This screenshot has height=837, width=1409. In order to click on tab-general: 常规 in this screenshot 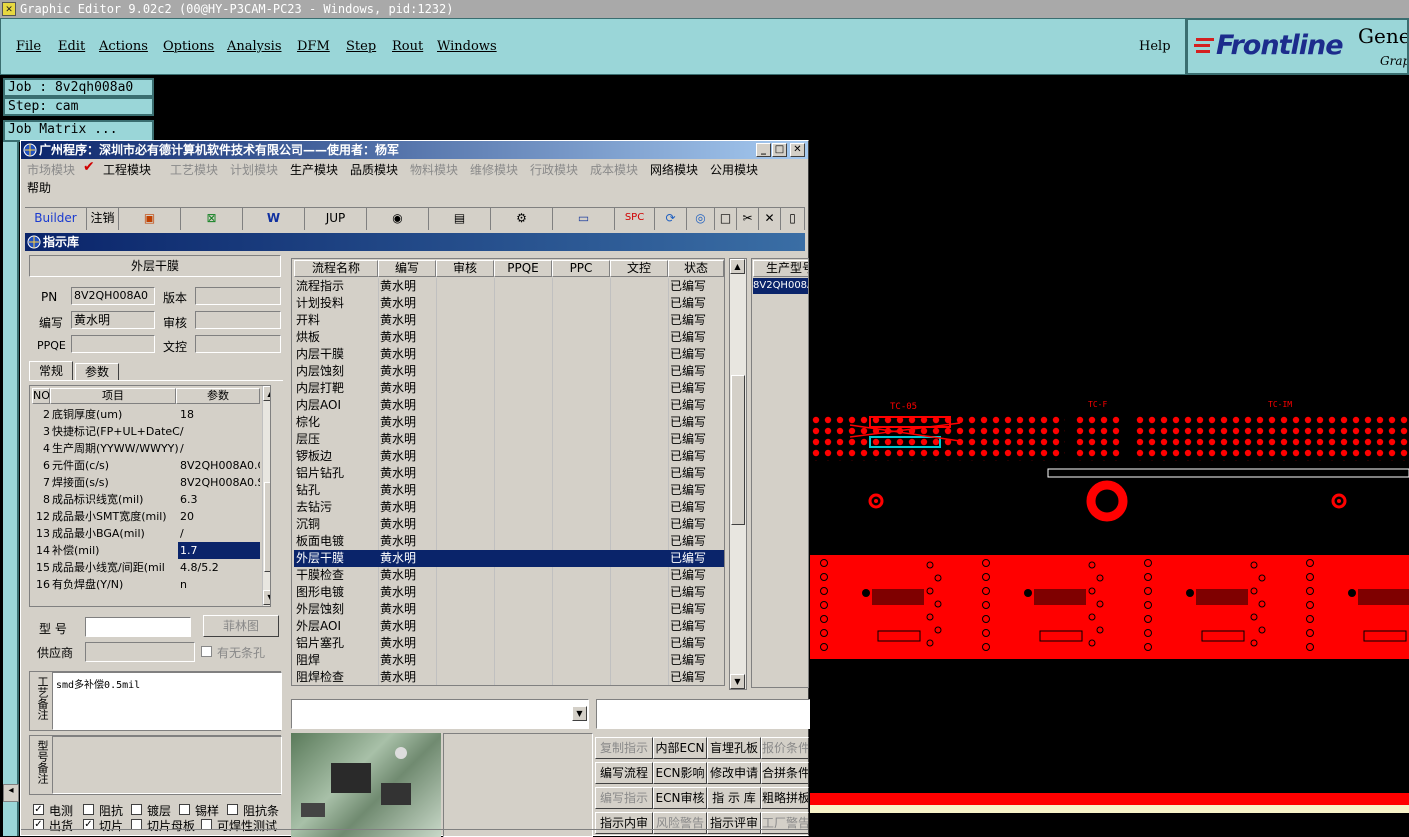, I will do `click(51, 370)`.